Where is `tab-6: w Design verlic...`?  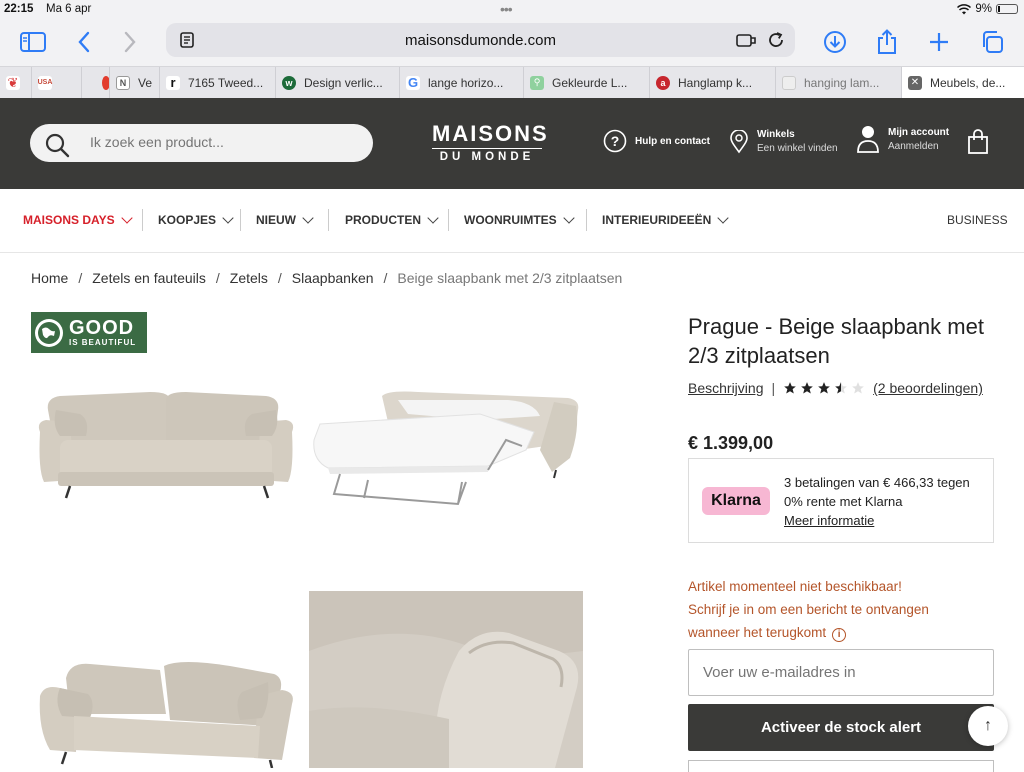 tab-6: w Design verlic... is located at coordinates (338, 82).